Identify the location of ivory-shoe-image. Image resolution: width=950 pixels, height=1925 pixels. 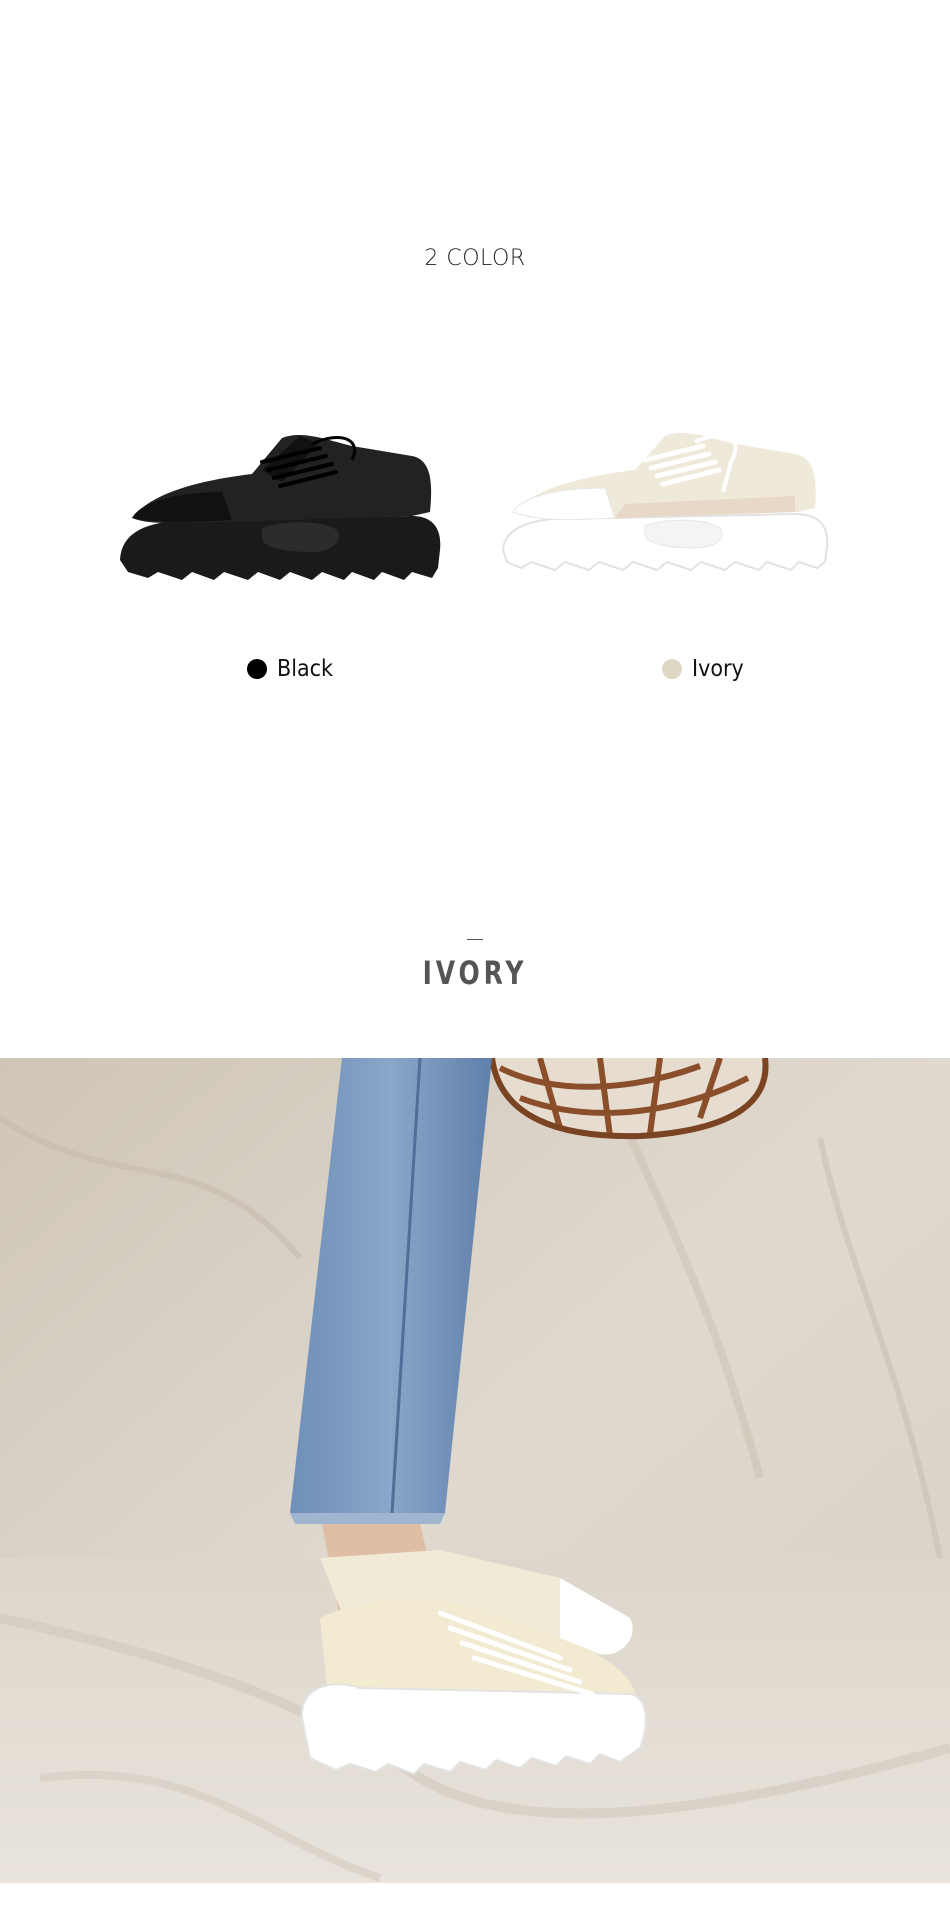
(665, 500).